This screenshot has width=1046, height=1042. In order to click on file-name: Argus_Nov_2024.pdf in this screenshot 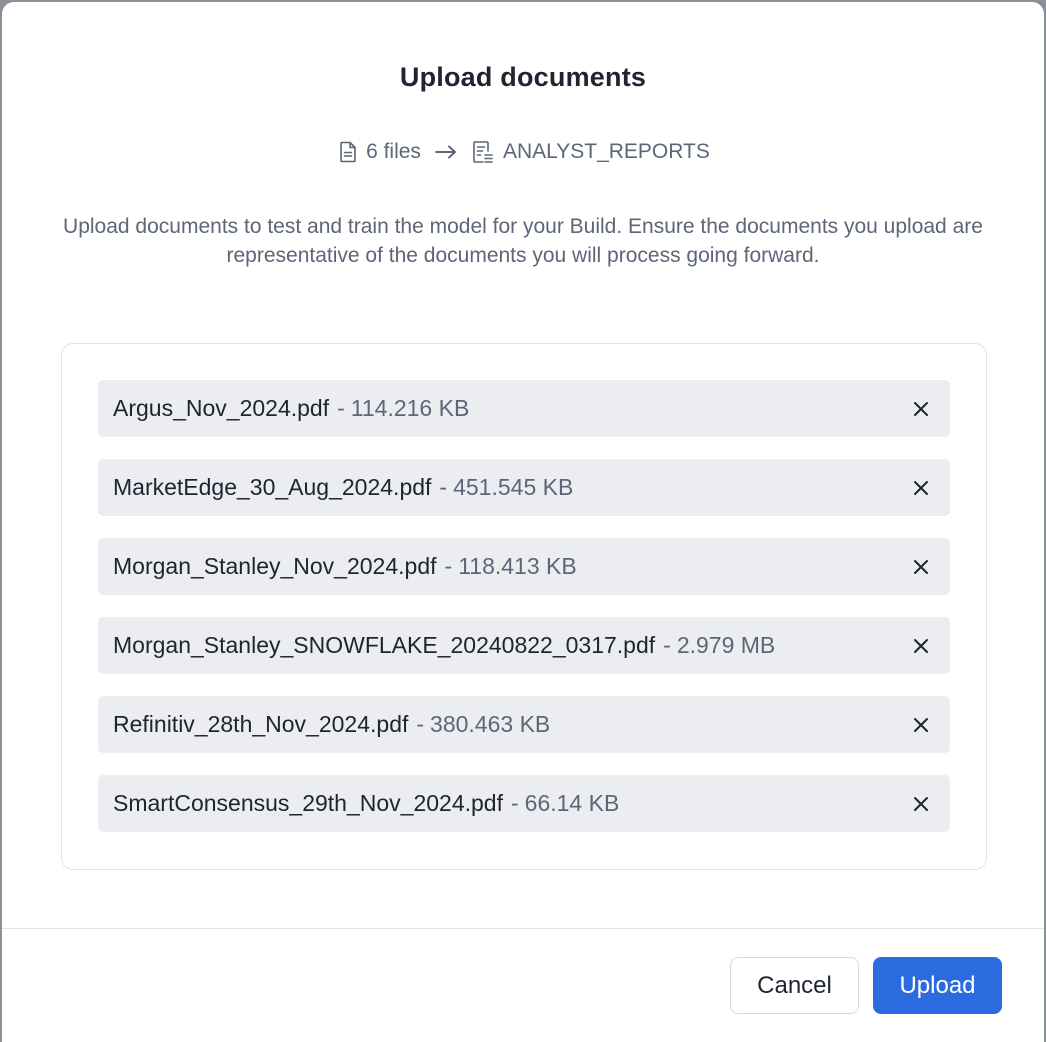, I will do `click(221, 408)`.